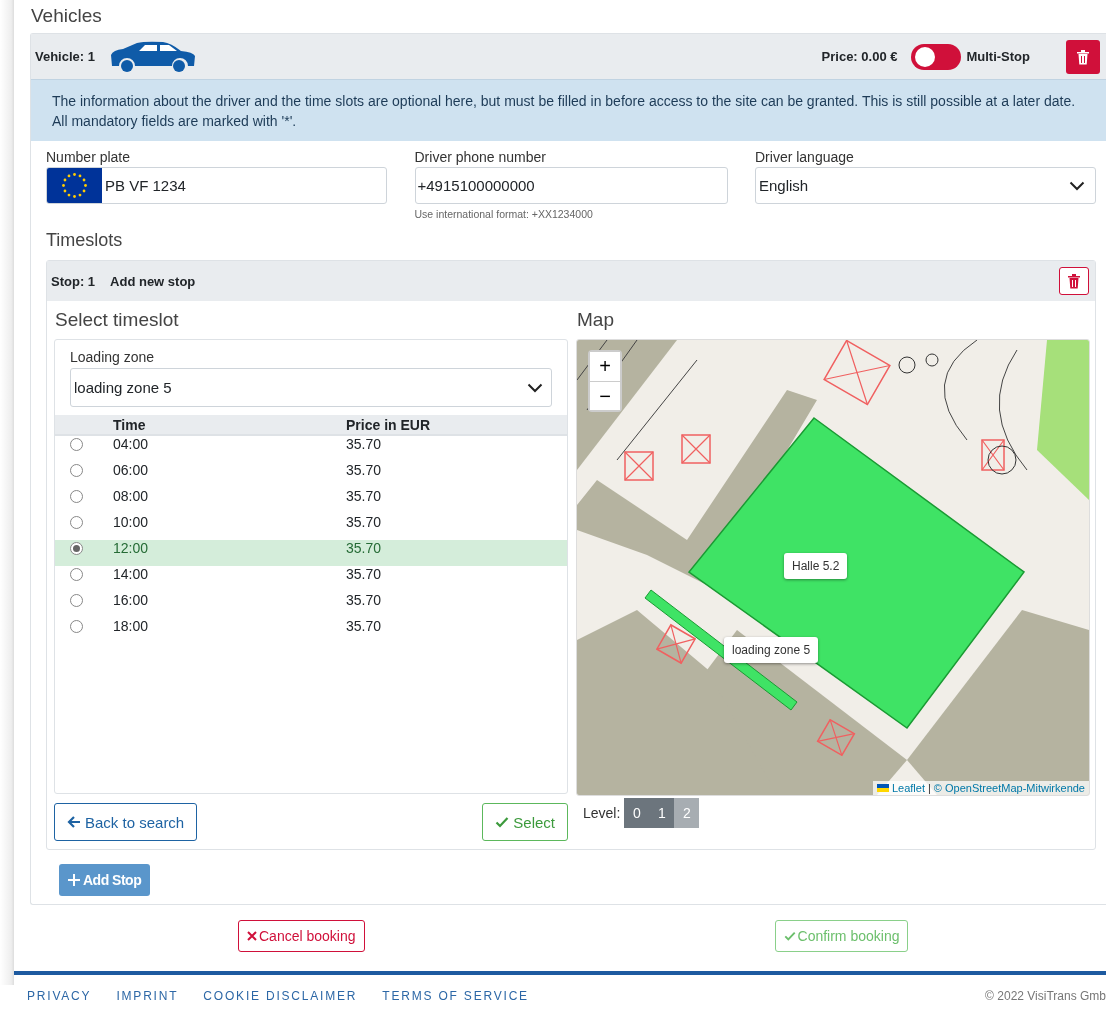 The height and width of the screenshot is (1015, 1106). Describe the element at coordinates (311, 387) in the screenshot. I see `loading-zone-dropdown: loading zone 5` at that location.